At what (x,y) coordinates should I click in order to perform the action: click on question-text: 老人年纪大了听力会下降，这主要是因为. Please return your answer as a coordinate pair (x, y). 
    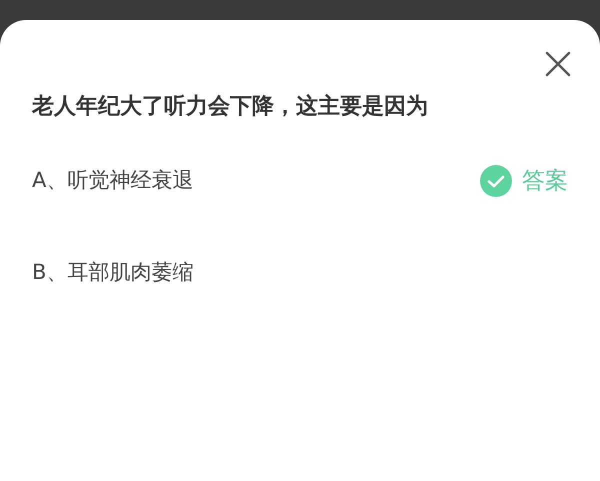
    Looking at the image, I should click on (230, 106).